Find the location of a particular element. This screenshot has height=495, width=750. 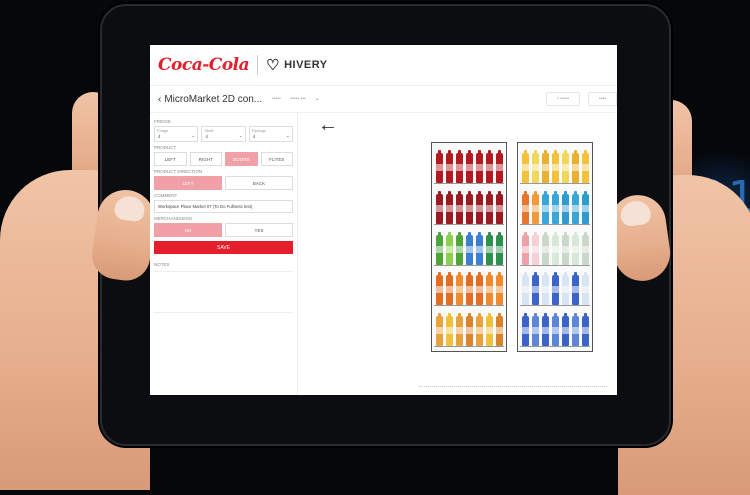

section-label: MERCHANDISING is located at coordinates (173, 218).